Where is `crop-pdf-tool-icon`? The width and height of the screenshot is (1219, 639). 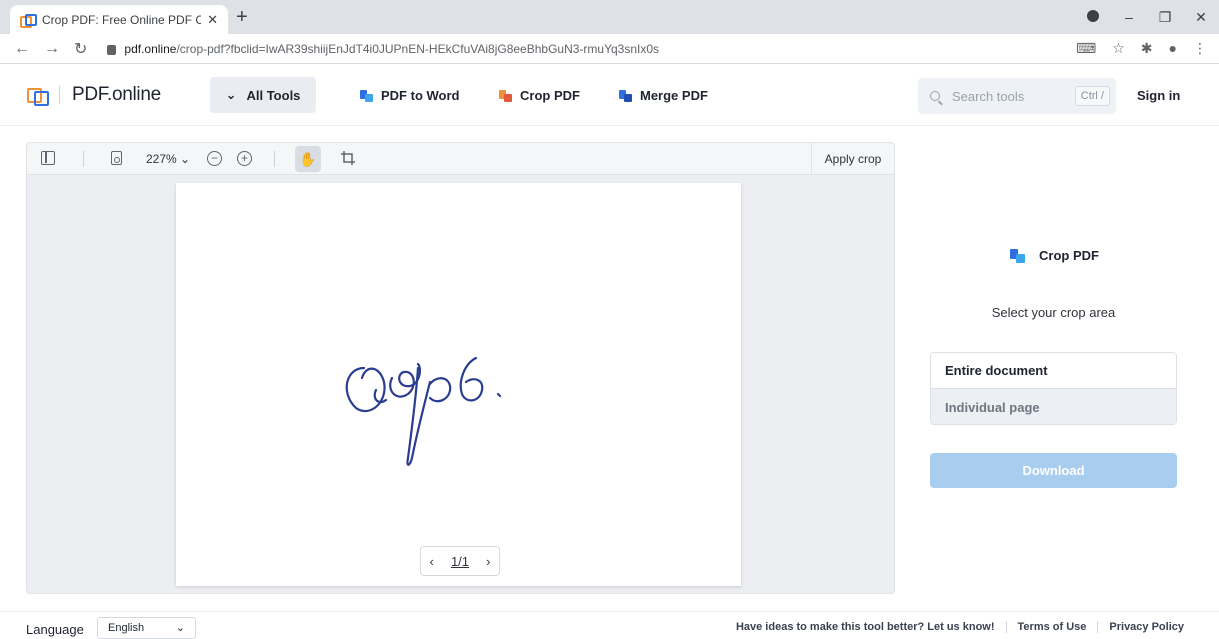
crop-pdf-tool-icon is located at coordinates (1017, 255).